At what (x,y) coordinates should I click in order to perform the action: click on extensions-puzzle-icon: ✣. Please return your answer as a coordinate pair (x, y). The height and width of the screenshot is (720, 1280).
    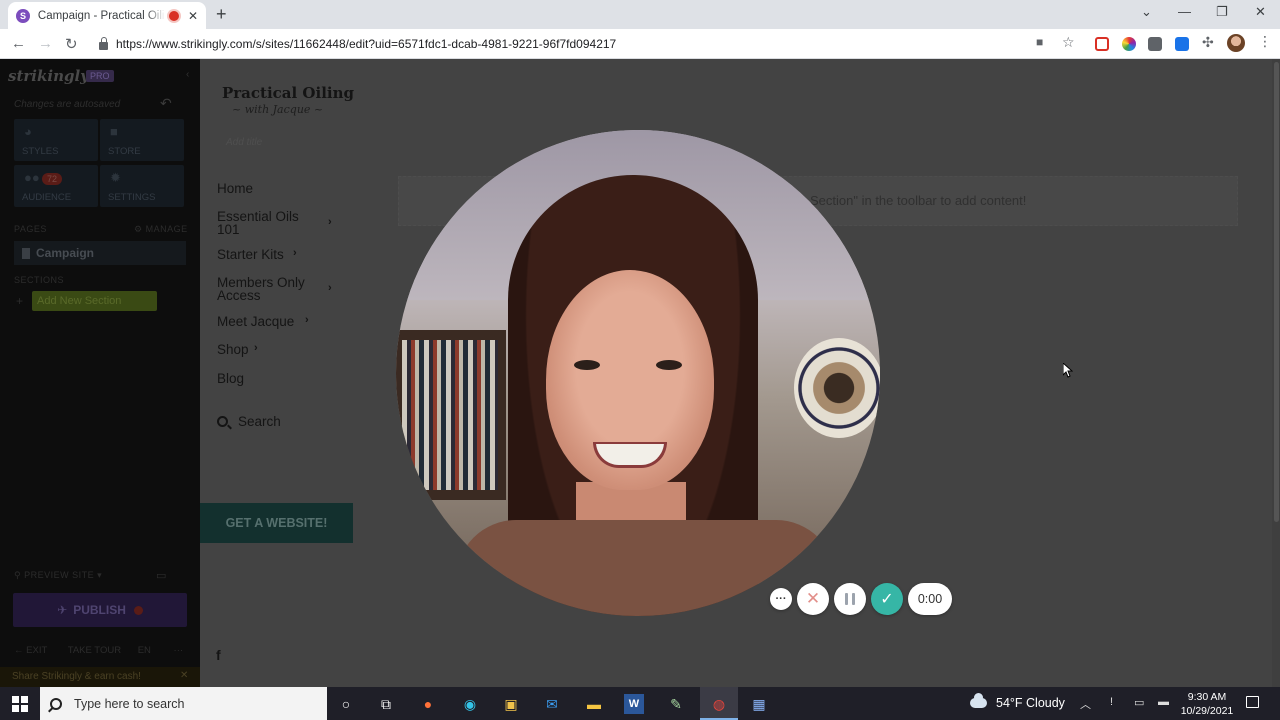
    Looking at the image, I should click on (1208, 42).